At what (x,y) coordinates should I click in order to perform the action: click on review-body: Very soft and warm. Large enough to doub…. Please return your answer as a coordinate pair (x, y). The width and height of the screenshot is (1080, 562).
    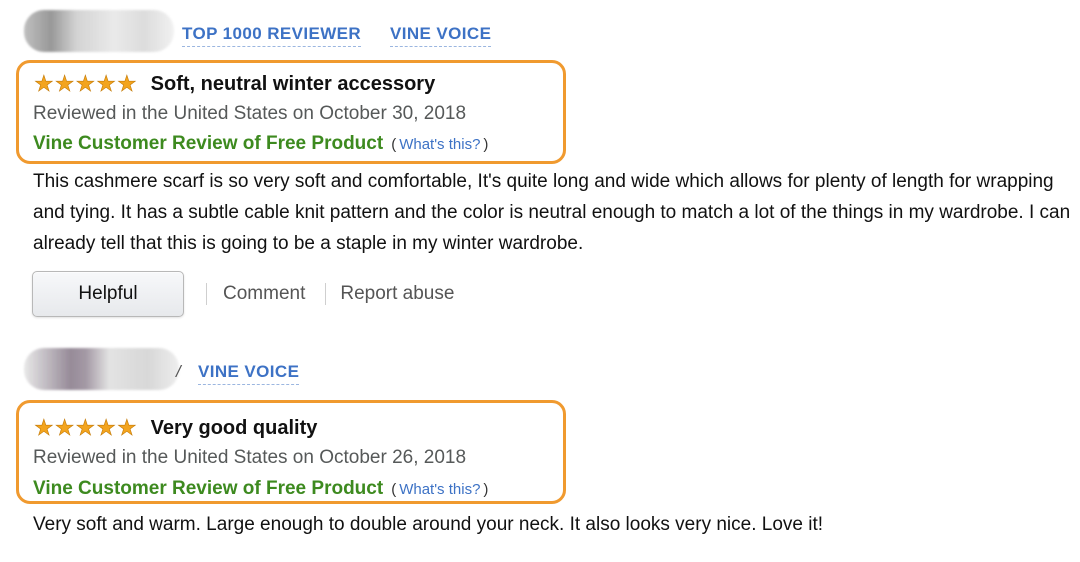
    Looking at the image, I should click on (428, 524).